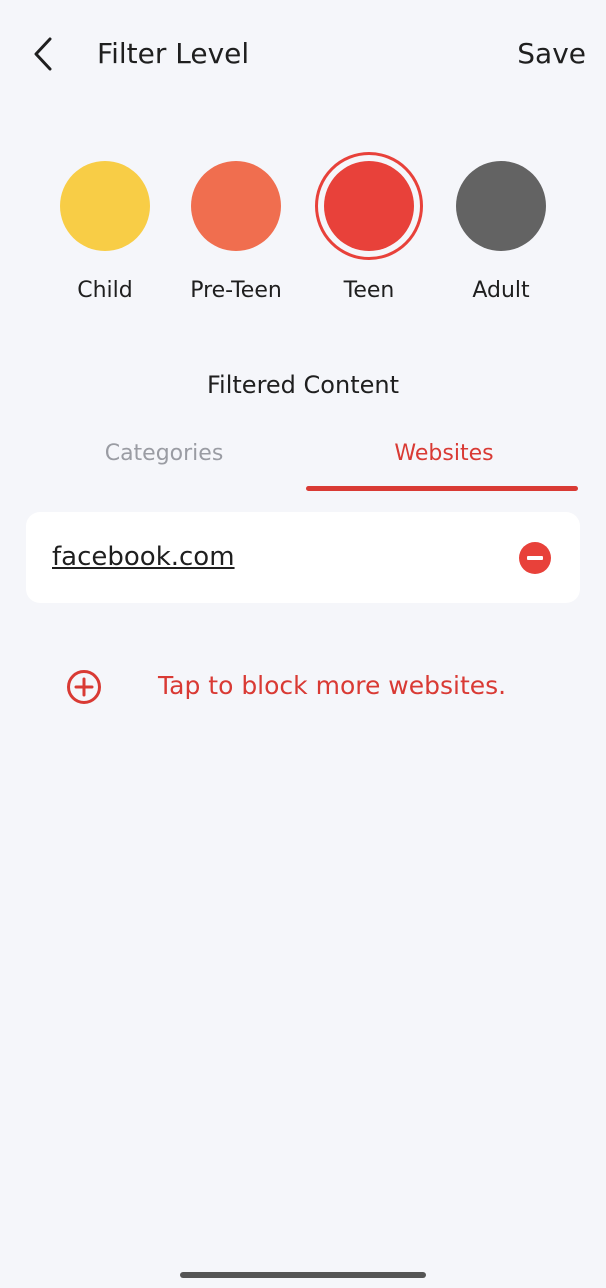  I want to click on tab-categories: Categories, so click(164, 461).